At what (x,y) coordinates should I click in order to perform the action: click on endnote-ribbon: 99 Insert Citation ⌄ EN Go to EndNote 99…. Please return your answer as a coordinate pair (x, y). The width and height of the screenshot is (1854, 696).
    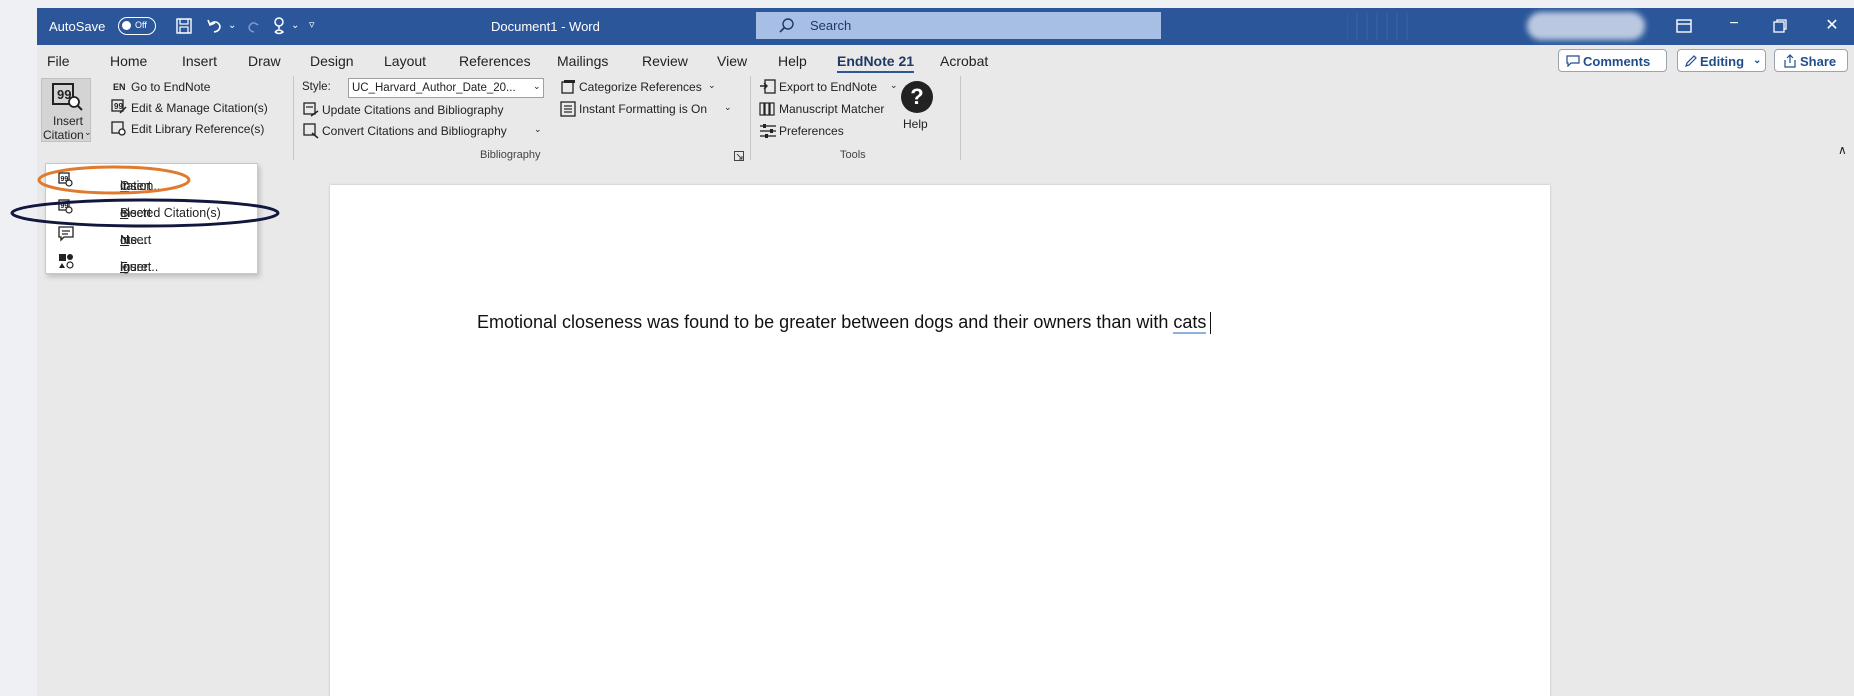
    Looking at the image, I should click on (945, 118).